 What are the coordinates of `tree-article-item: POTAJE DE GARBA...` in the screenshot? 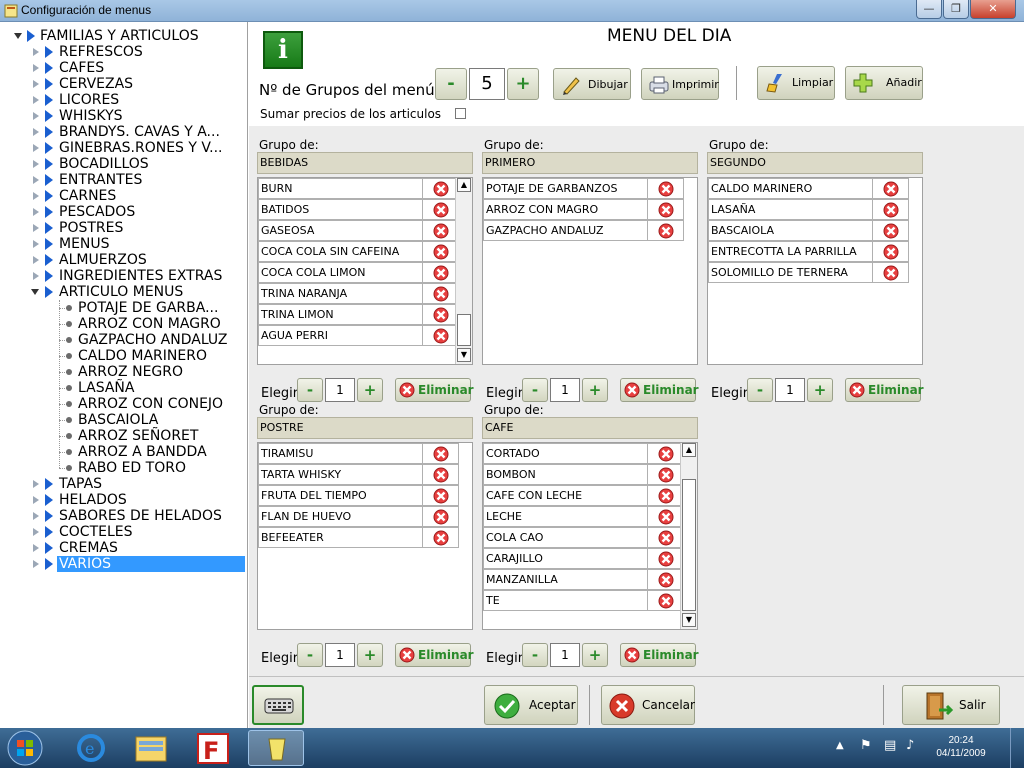 It's located at (148, 308).